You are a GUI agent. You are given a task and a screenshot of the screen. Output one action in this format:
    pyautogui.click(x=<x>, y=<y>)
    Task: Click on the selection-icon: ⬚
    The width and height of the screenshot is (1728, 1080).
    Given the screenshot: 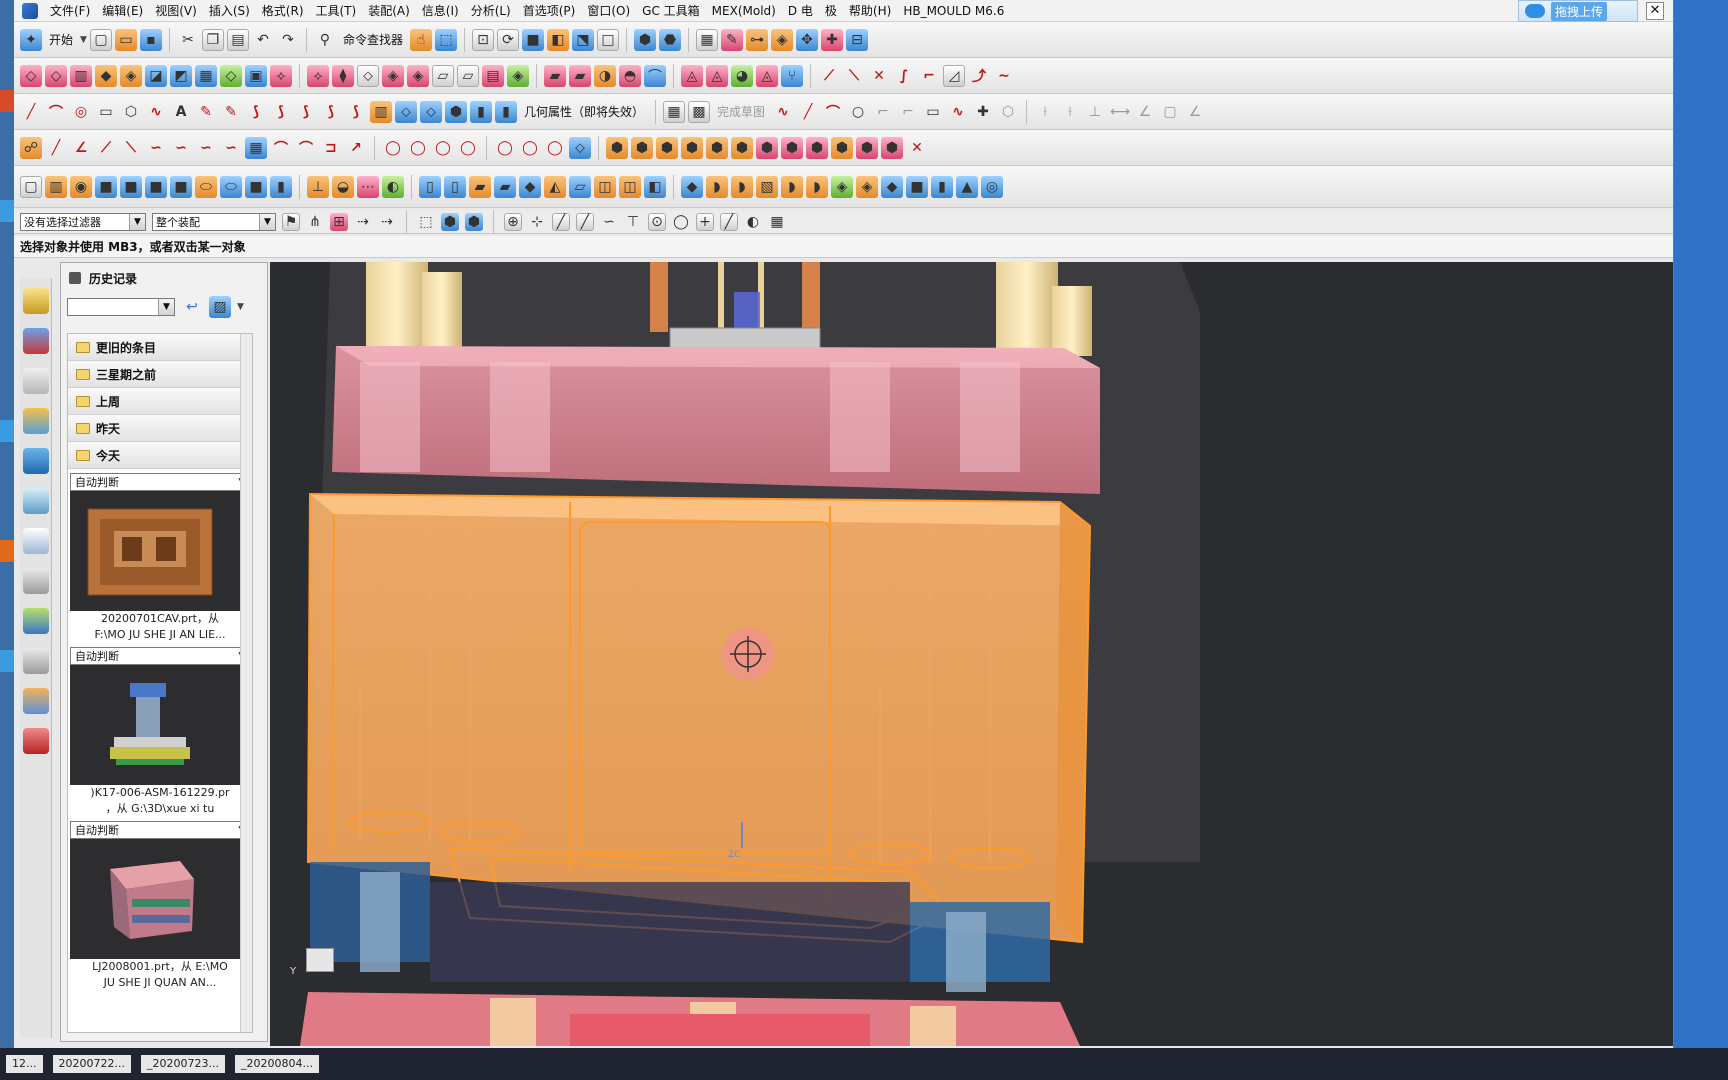 What is the action you would take?
    pyautogui.click(x=445, y=39)
    